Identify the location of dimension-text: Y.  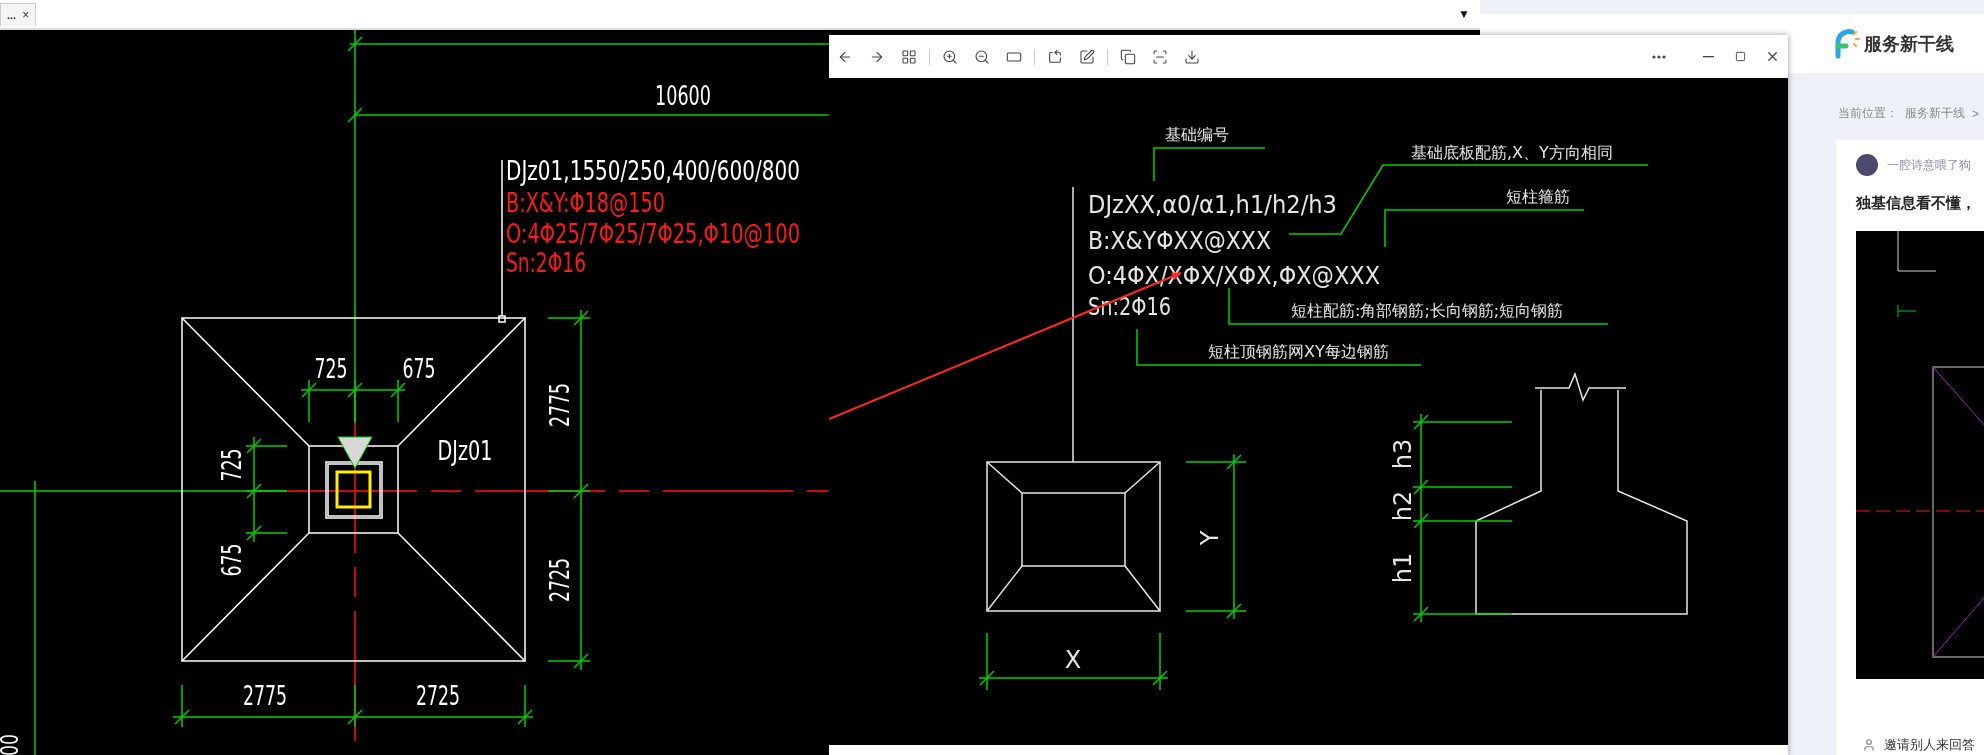
(1210, 538).